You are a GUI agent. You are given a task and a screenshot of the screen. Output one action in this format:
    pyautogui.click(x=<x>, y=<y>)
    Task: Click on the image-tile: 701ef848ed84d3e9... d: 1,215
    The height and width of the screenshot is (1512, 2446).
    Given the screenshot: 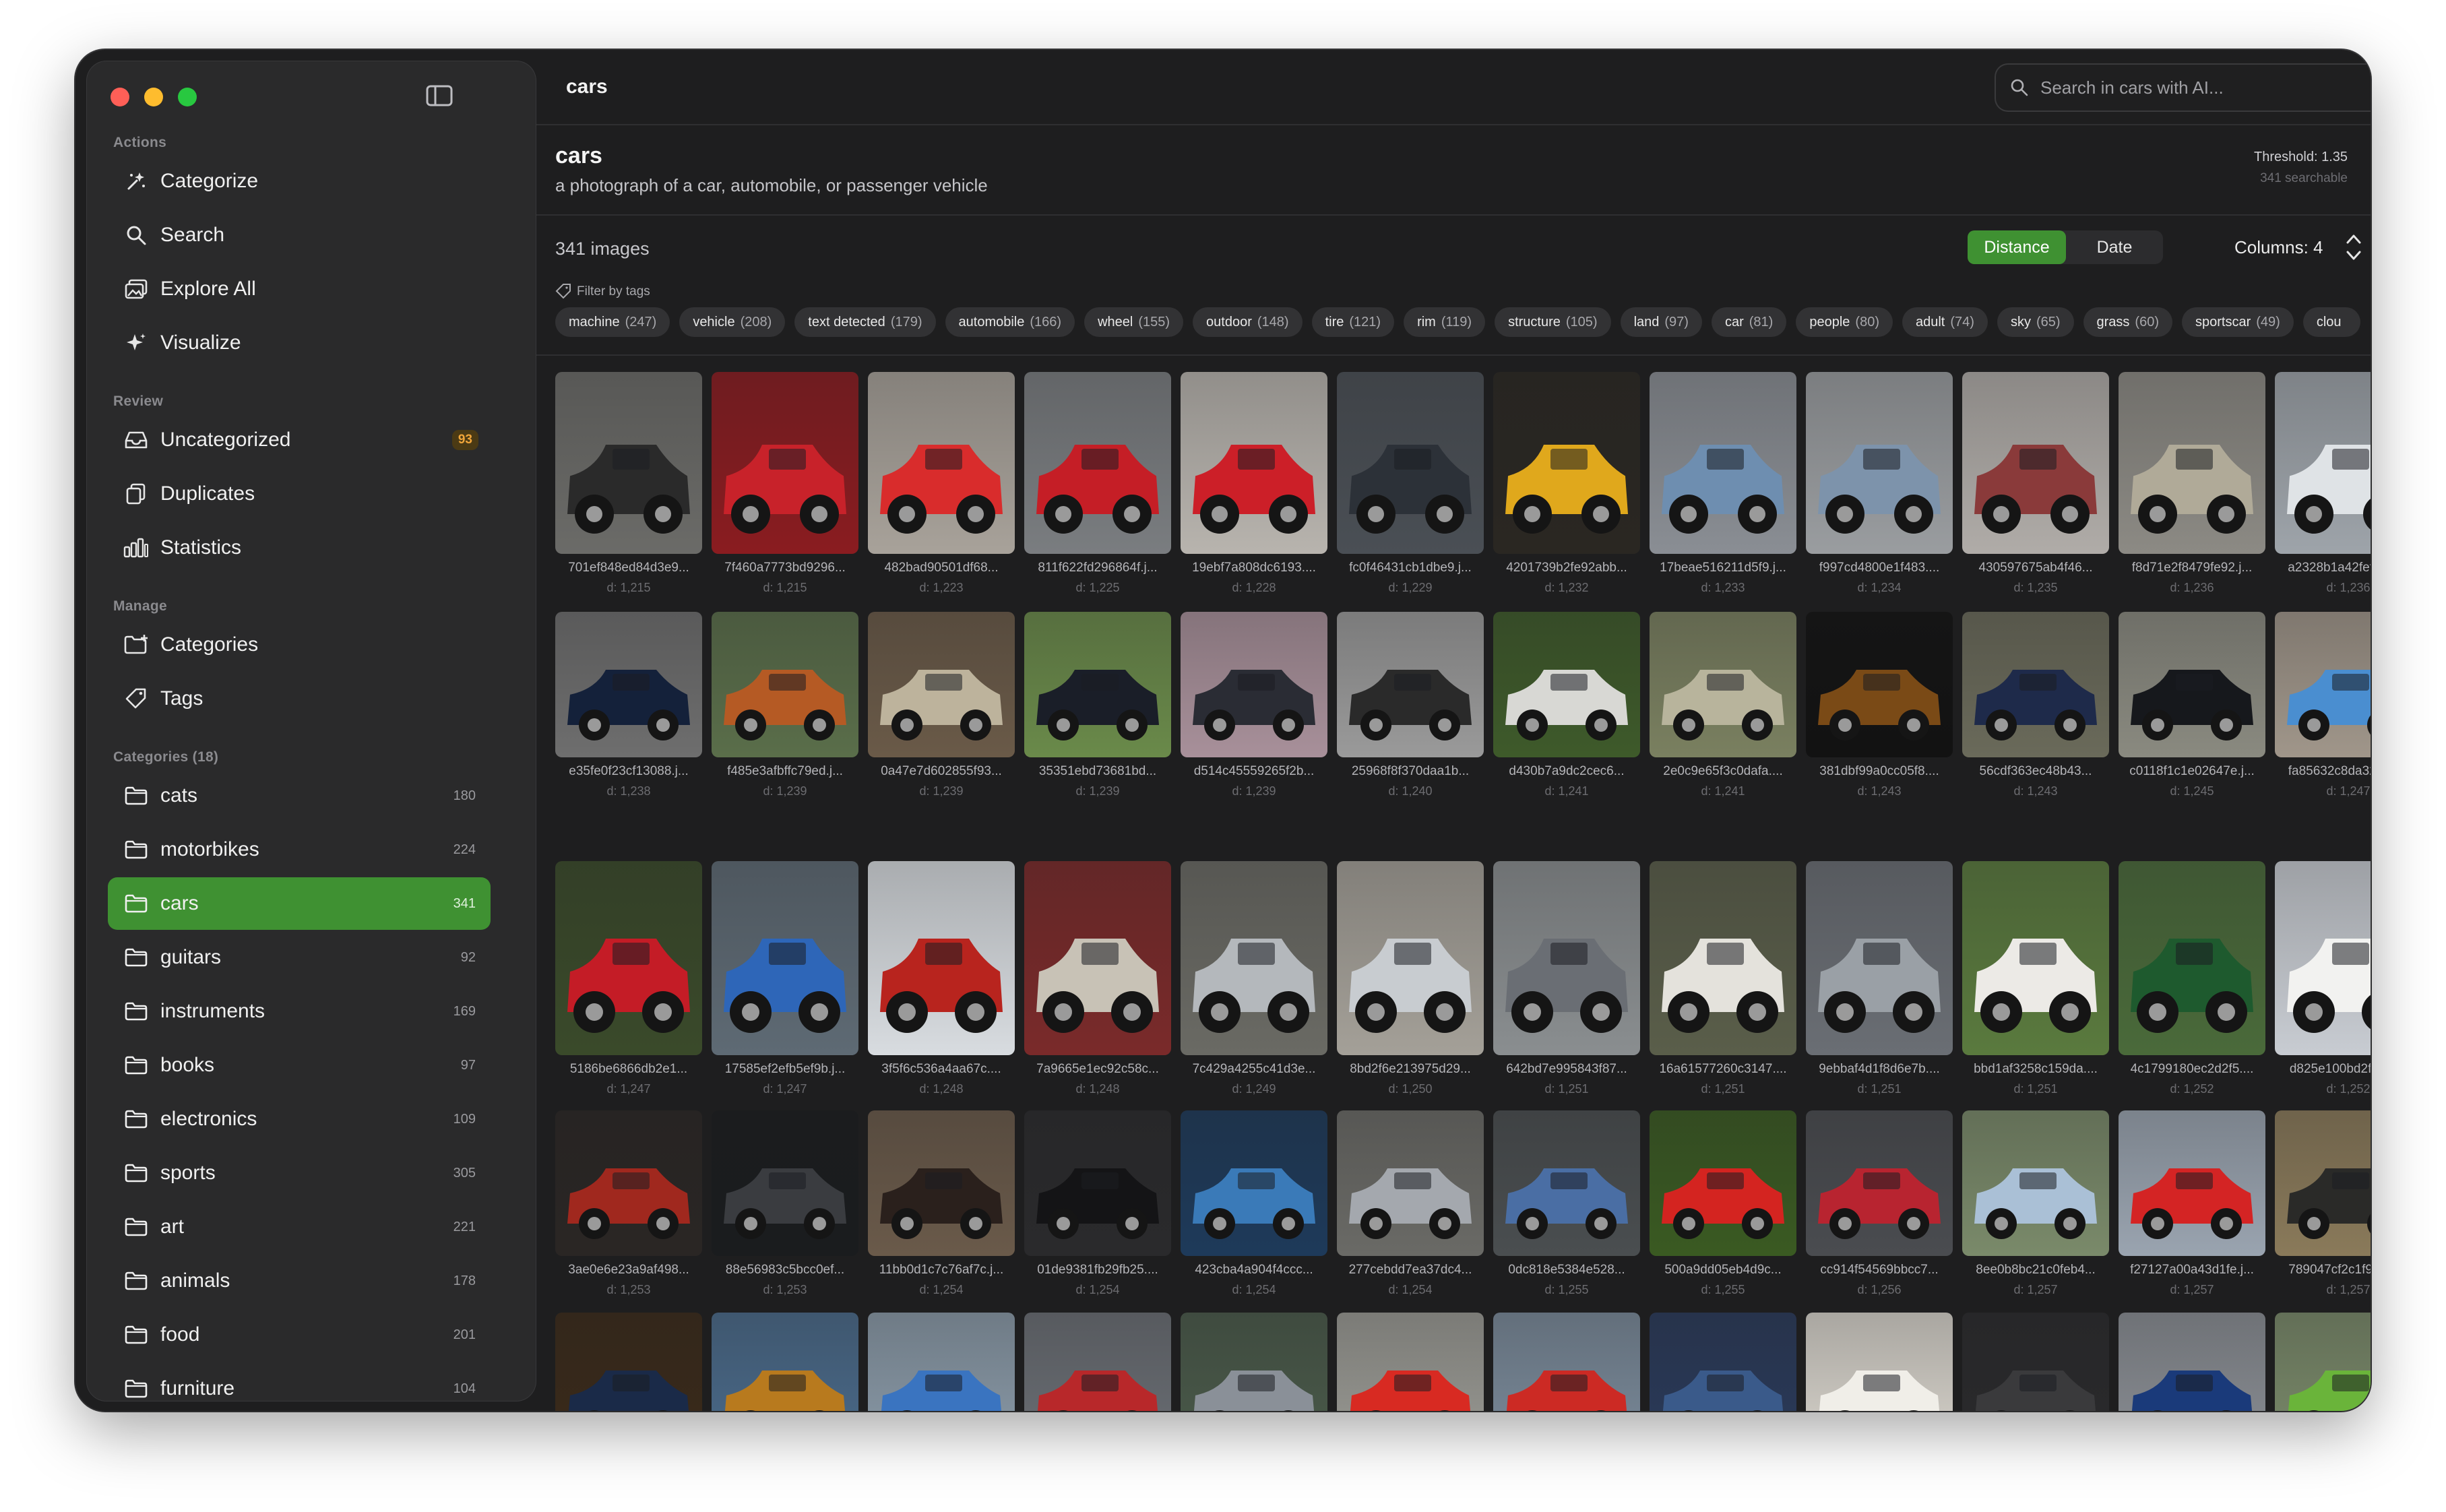 What is the action you would take?
    pyautogui.click(x=628, y=484)
    